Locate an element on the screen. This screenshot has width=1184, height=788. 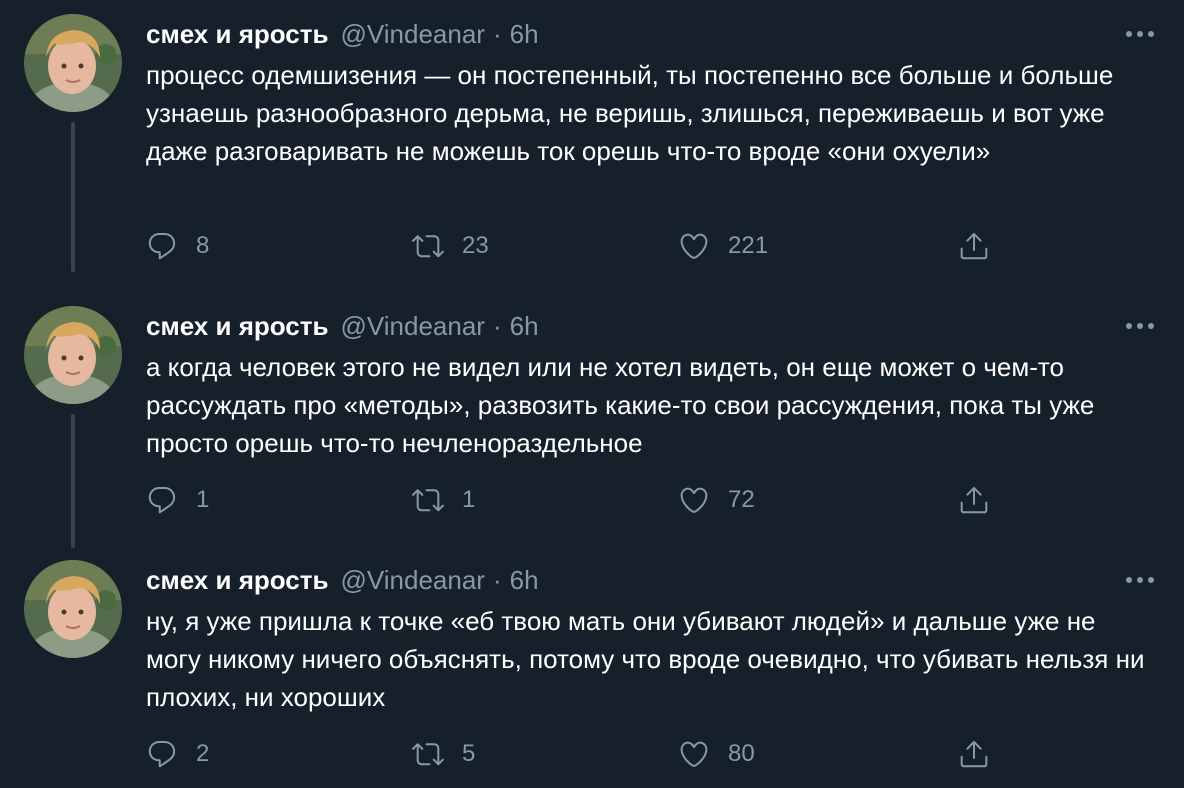
reply-button: 1 is located at coordinates (177, 500).